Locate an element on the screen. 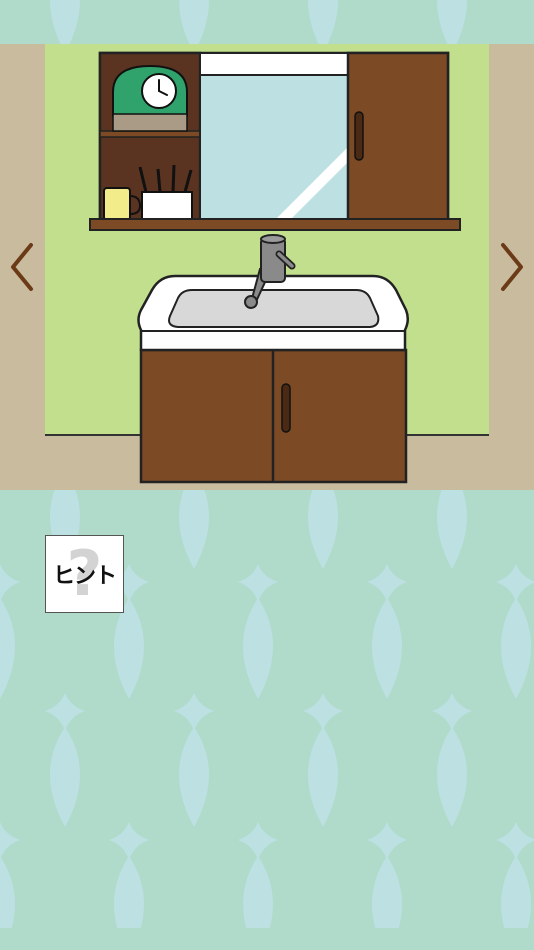 Image resolution: width=534 pixels, height=950 pixels. chevron-right-icon is located at coordinates (512, 267).